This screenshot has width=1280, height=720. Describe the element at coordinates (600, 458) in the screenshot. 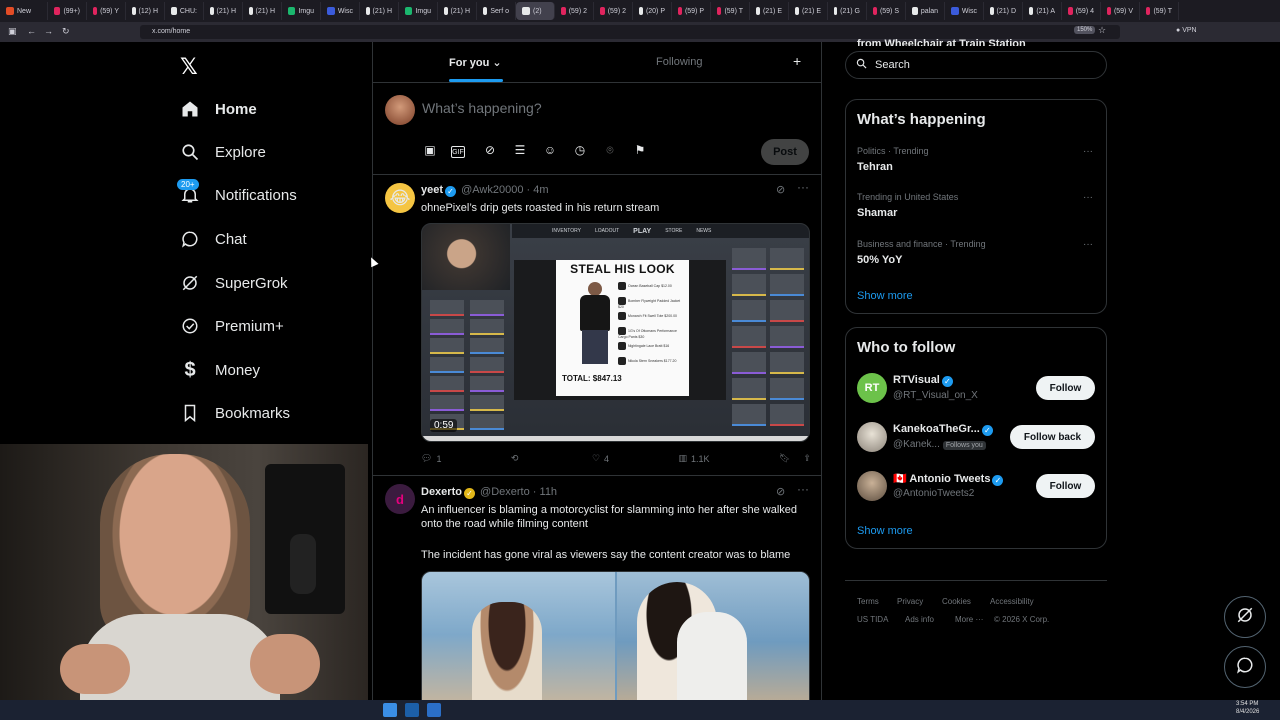

I see `like-button: ♡ 4` at that location.